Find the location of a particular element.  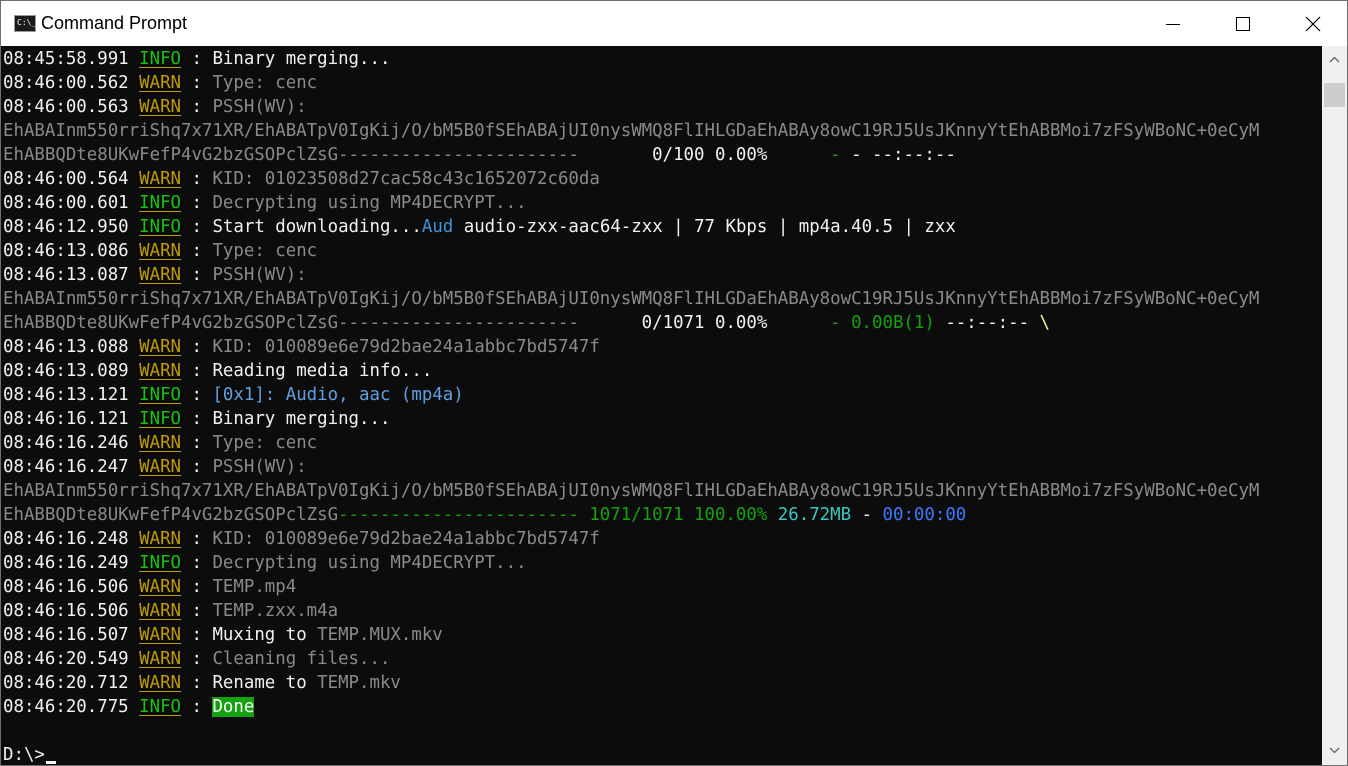

console-line: 08:46:13.086 WARN : Type: cenc is located at coordinates (160, 251).